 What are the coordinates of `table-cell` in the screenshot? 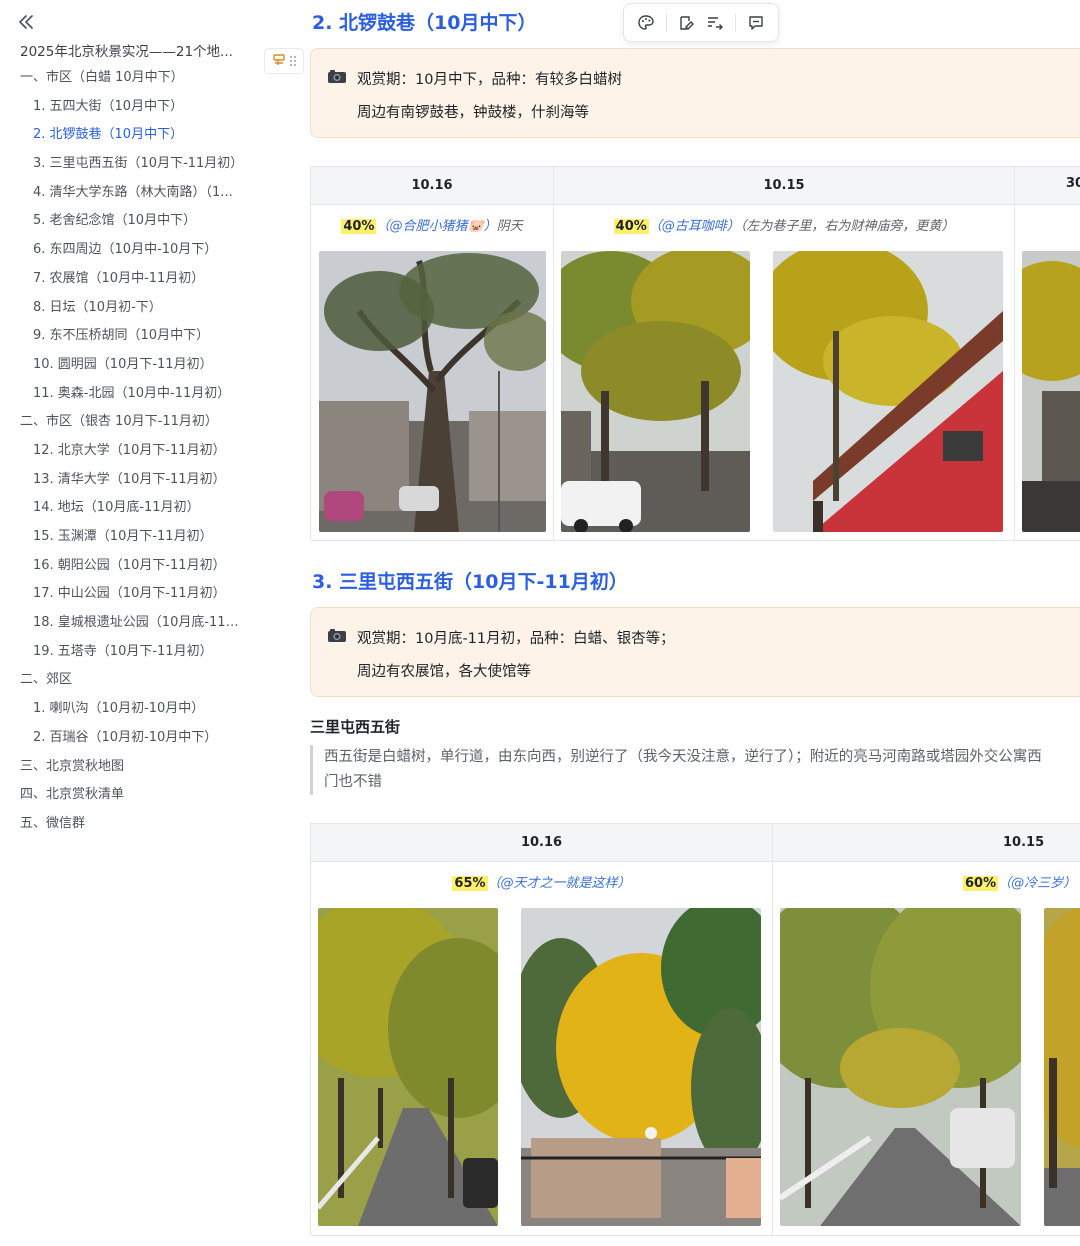 It's located at (1047, 373).